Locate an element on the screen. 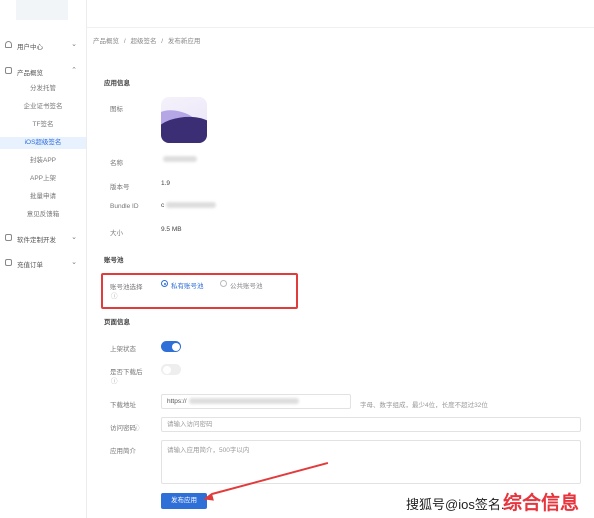 The width and height of the screenshot is (594, 518). sidebar-item-label: 充值订单 is located at coordinates (30, 265).